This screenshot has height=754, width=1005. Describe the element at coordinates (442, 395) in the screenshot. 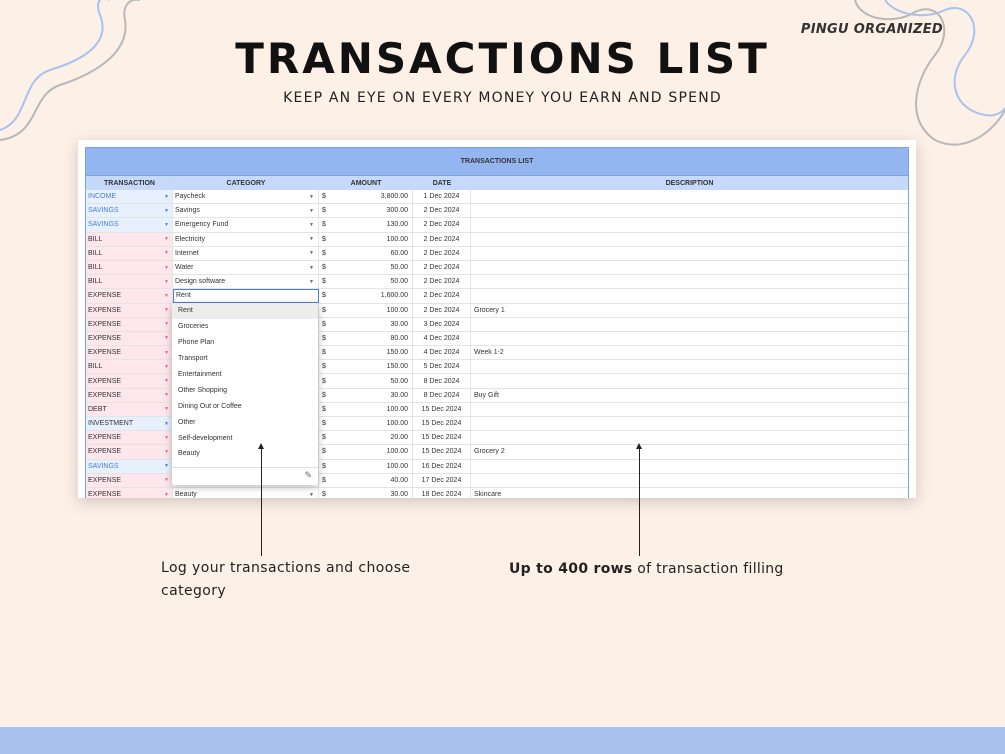

I see `date-cell: 8 Dec 2024` at that location.